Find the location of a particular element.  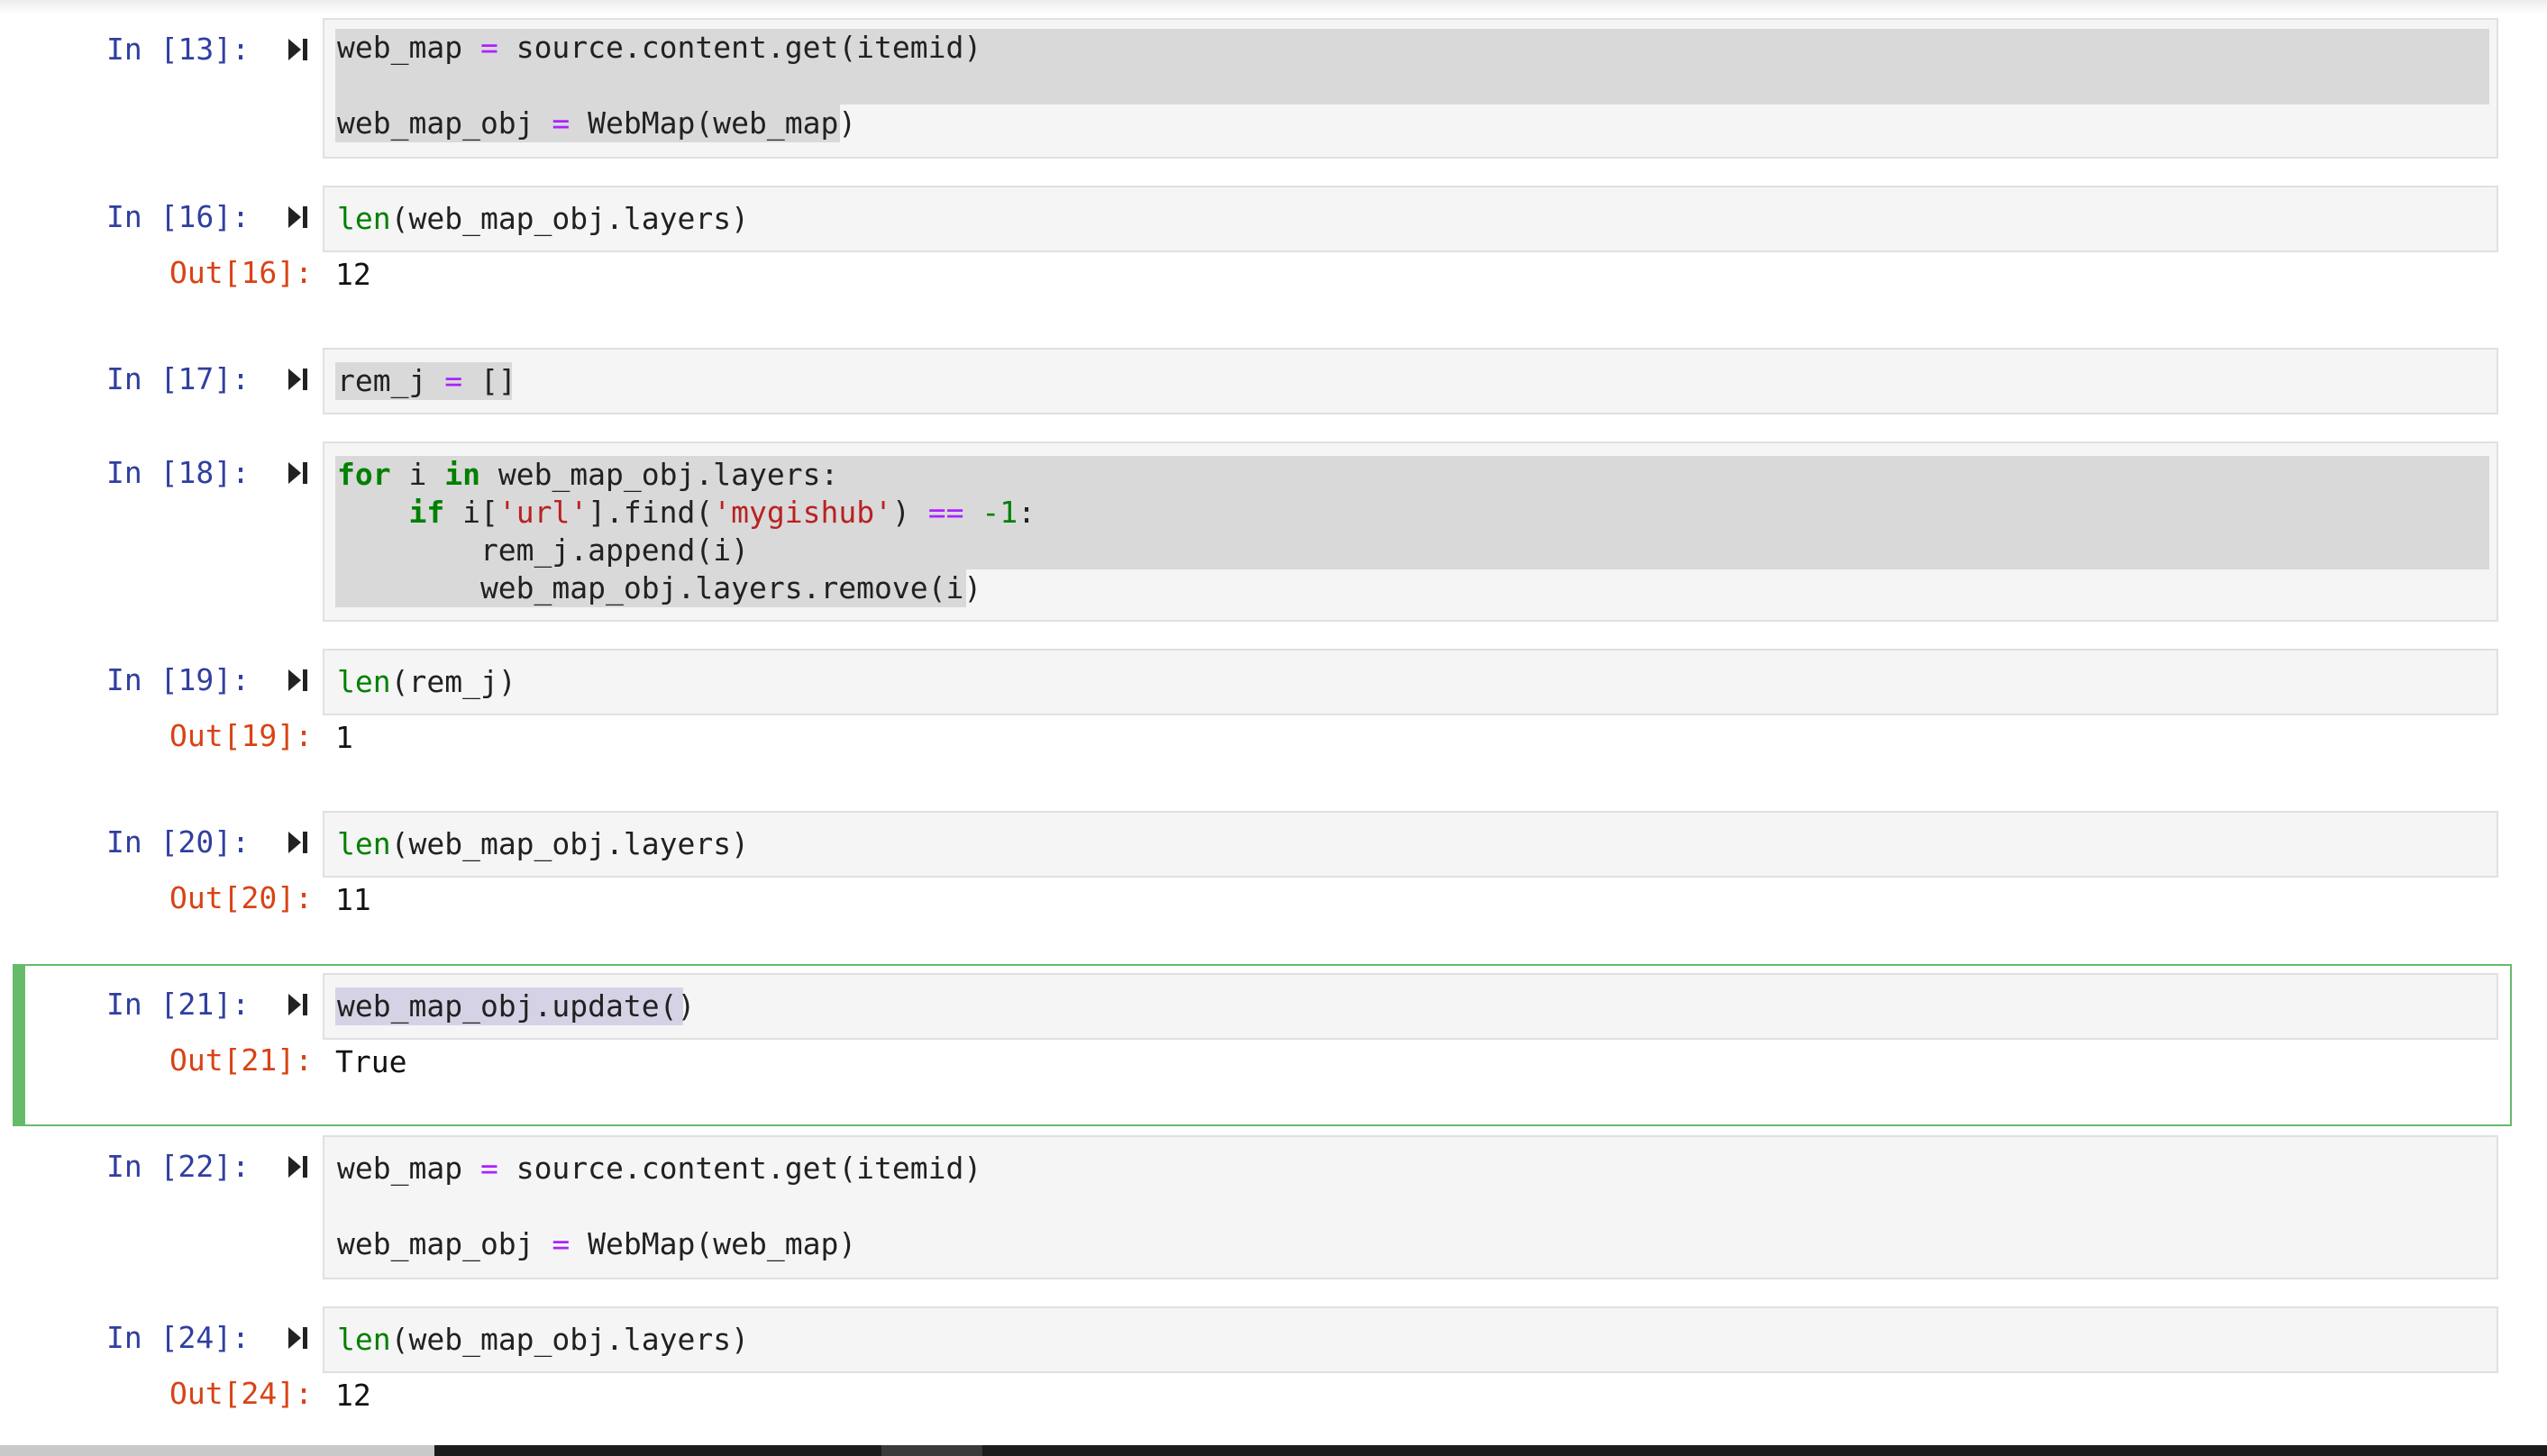

code-token: rem_j is located at coordinates (391, 381).